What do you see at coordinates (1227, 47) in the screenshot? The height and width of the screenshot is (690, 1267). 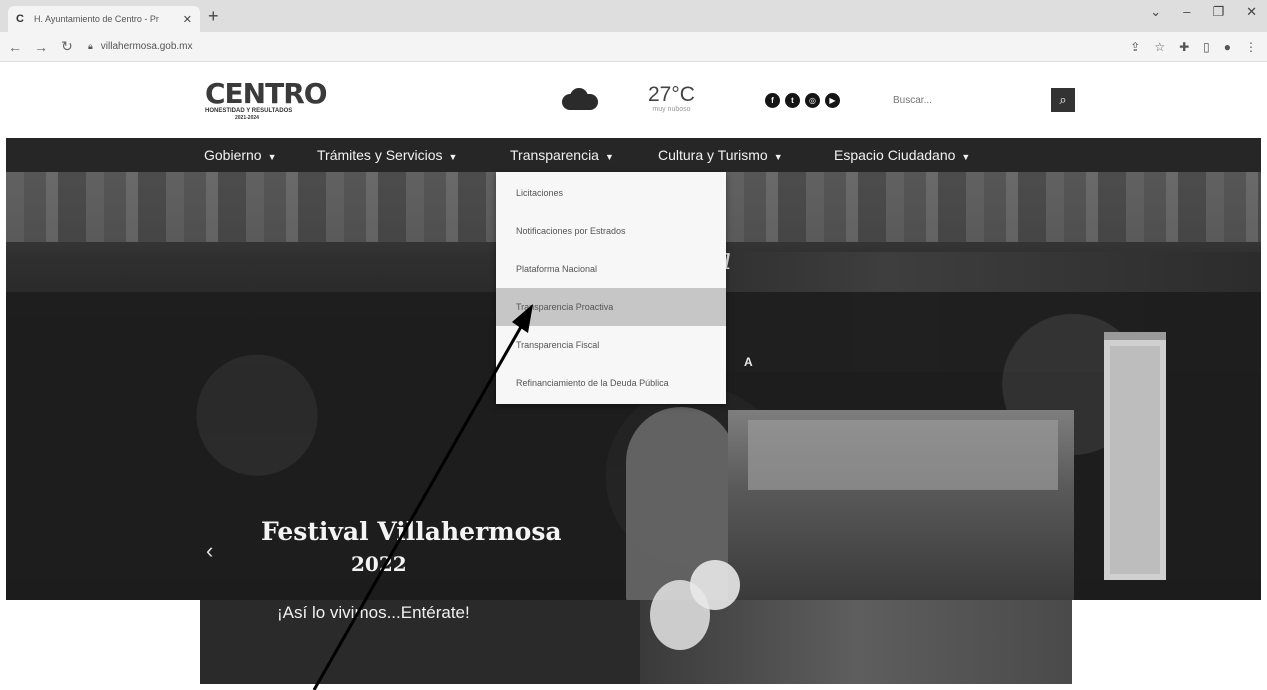 I see `profile-icon: ●` at bounding box center [1227, 47].